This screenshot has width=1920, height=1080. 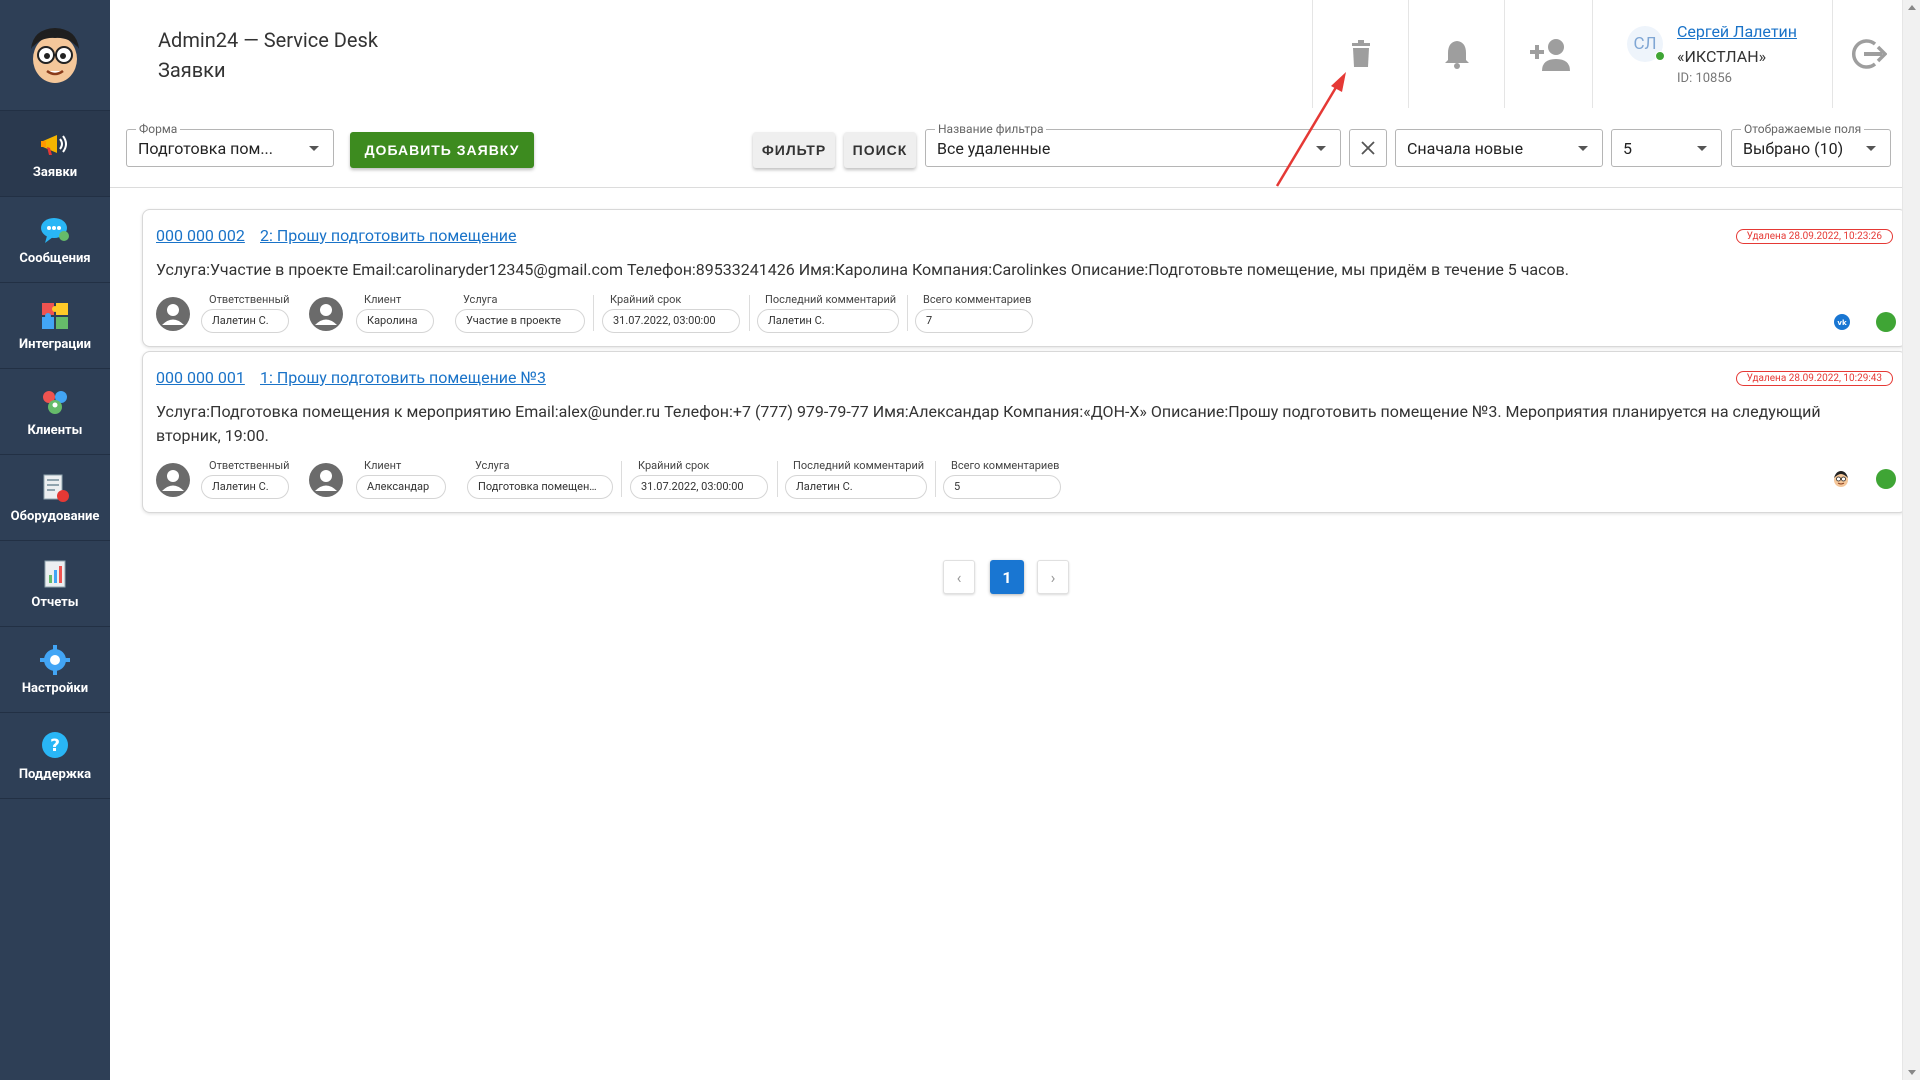 I want to click on scroll-up-arrow-icon, so click(x=1912, y=7).